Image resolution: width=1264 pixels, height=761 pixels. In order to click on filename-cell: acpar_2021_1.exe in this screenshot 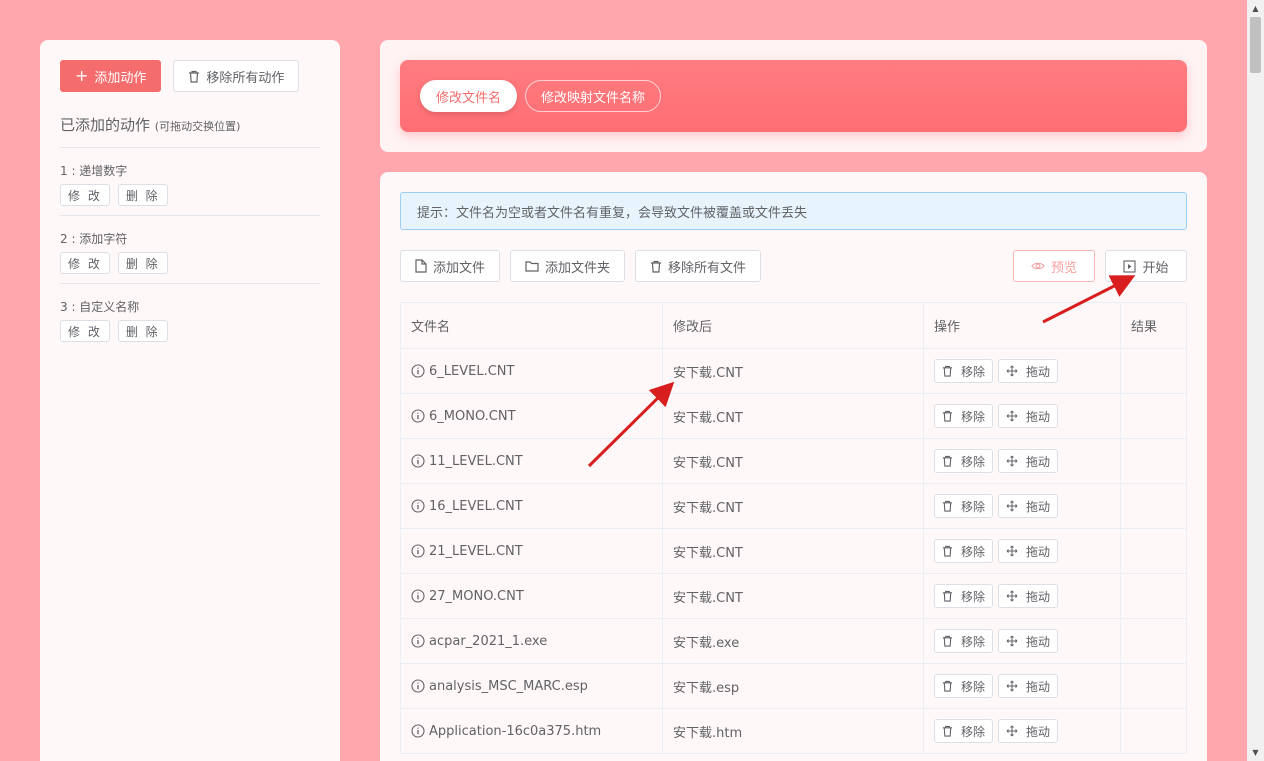, I will do `click(531, 641)`.